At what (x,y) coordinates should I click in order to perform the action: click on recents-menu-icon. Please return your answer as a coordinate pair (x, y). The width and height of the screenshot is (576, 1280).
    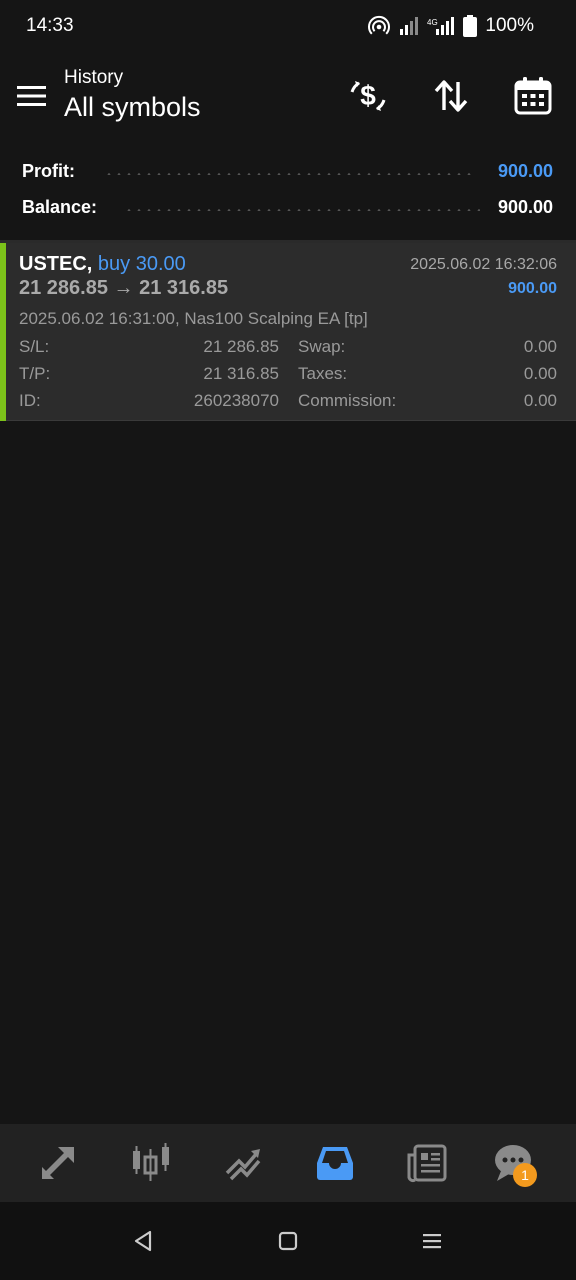
    Looking at the image, I should click on (432, 1241).